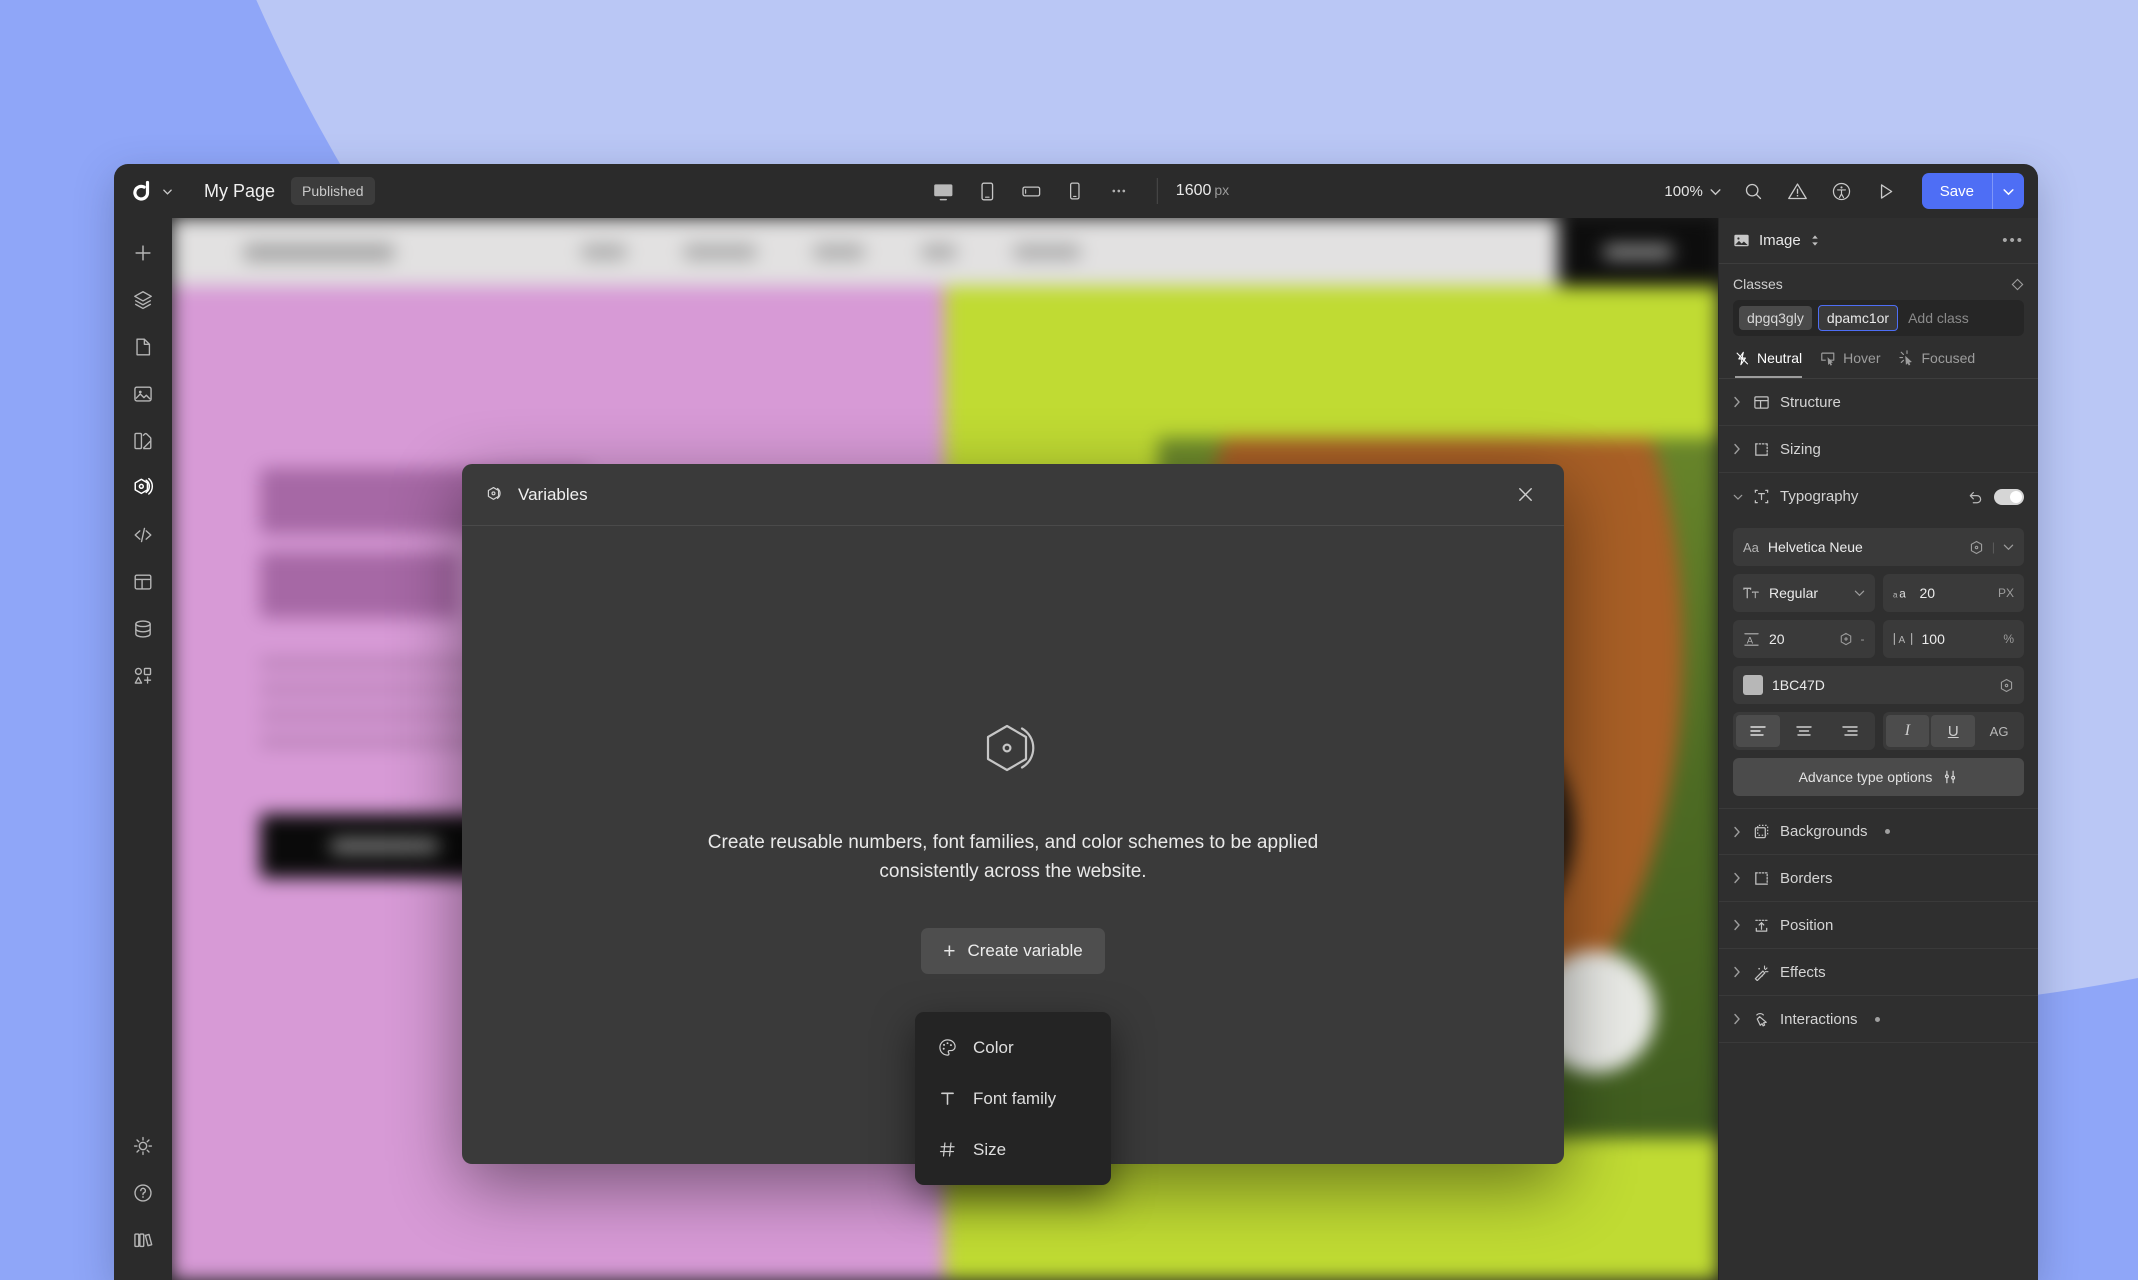  What do you see at coordinates (1119, 191) in the screenshot?
I see `more-breakpoints-button` at bounding box center [1119, 191].